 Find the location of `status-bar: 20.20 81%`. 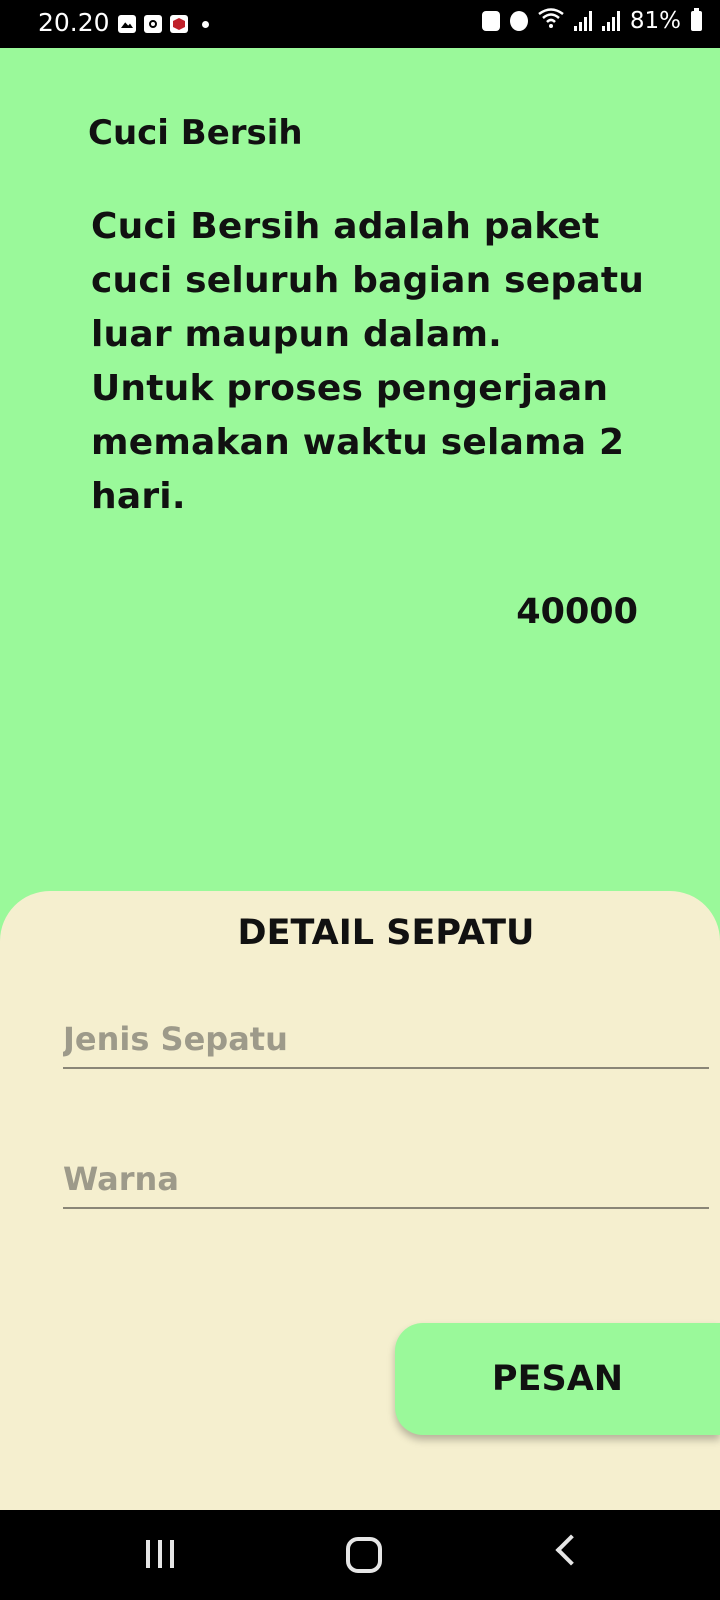

status-bar: 20.20 81% is located at coordinates (360, 24).